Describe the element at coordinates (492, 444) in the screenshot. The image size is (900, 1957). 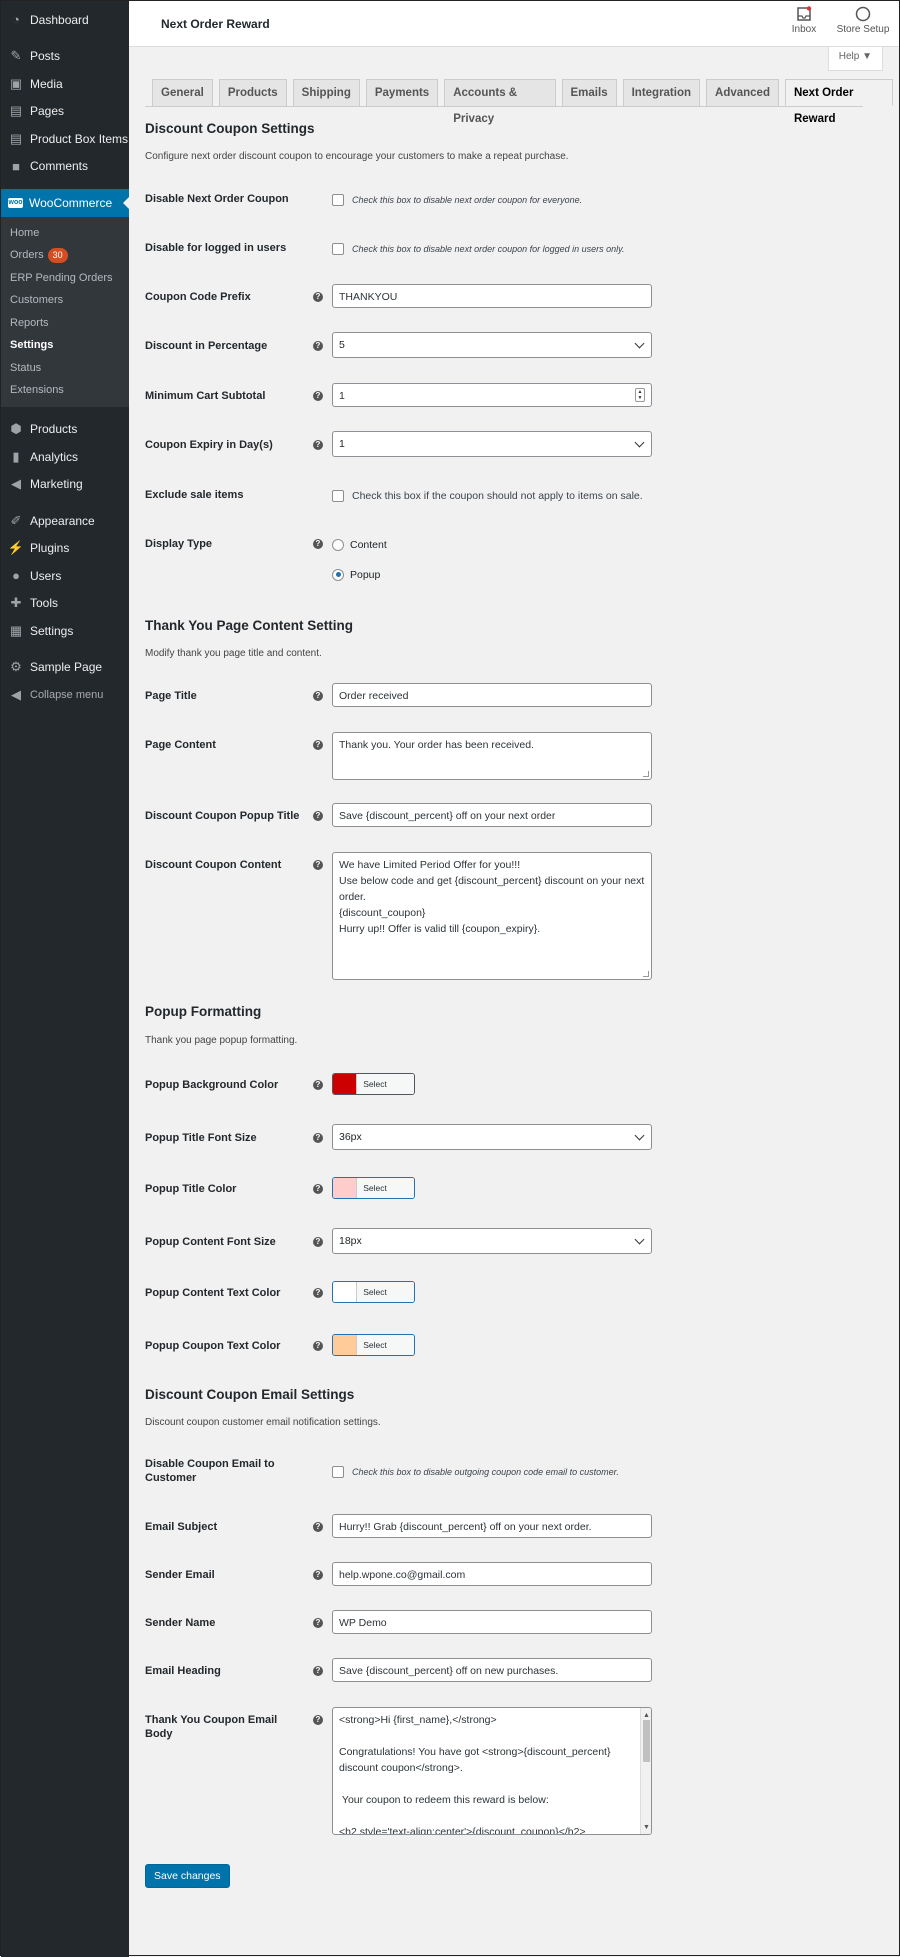
I see `coupon-expiry-select: 1` at that location.